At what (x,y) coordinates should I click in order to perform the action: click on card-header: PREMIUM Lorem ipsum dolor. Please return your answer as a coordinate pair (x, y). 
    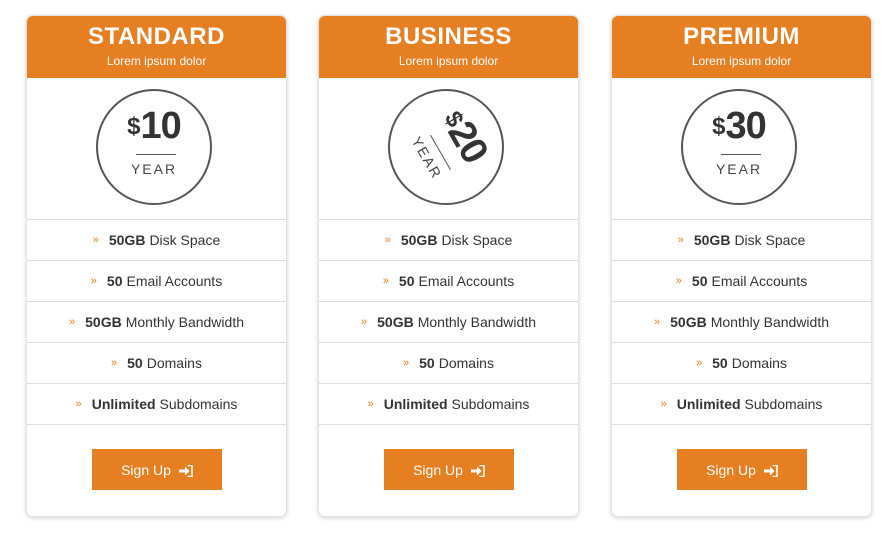
    Looking at the image, I should click on (741, 47).